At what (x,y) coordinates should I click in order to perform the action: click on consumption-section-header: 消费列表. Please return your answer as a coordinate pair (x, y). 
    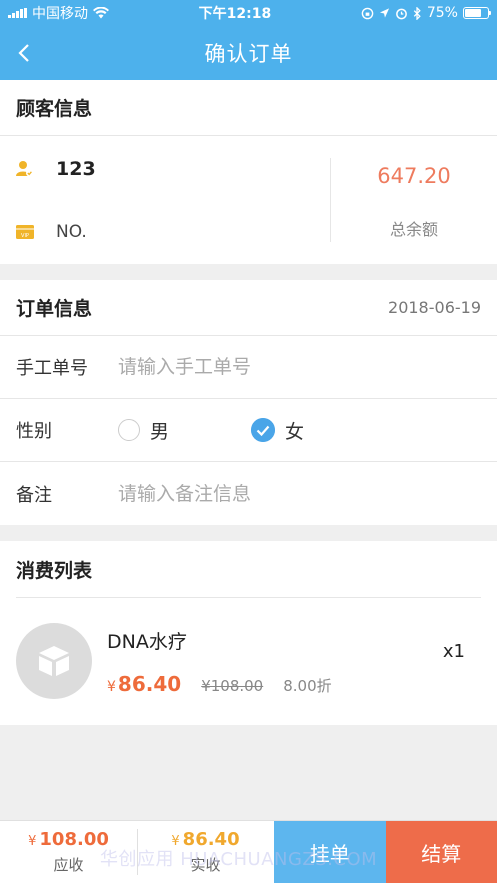
    Looking at the image, I should click on (248, 569).